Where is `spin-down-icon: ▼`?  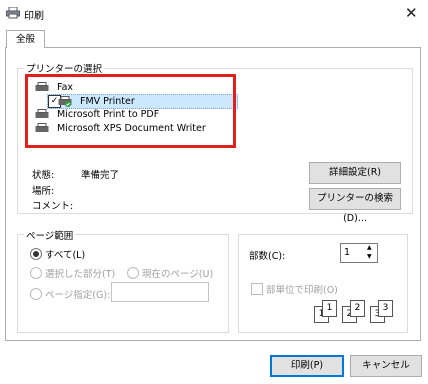 spin-down-icon: ▼ is located at coordinates (369, 256).